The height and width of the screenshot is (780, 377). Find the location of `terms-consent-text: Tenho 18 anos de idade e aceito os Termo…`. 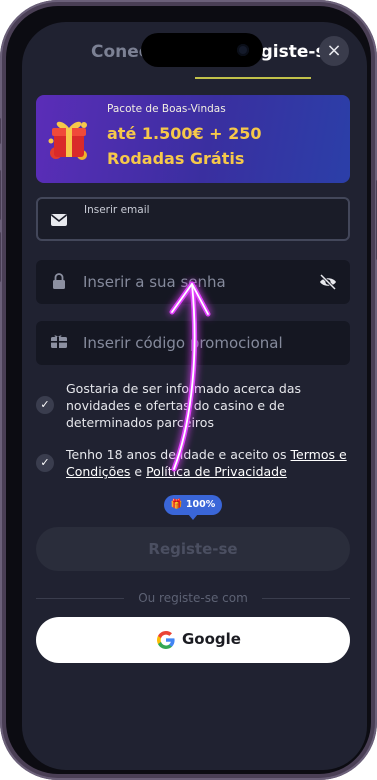

terms-consent-text: Tenho 18 anos de idade e aceito os Termo… is located at coordinates (211, 463).